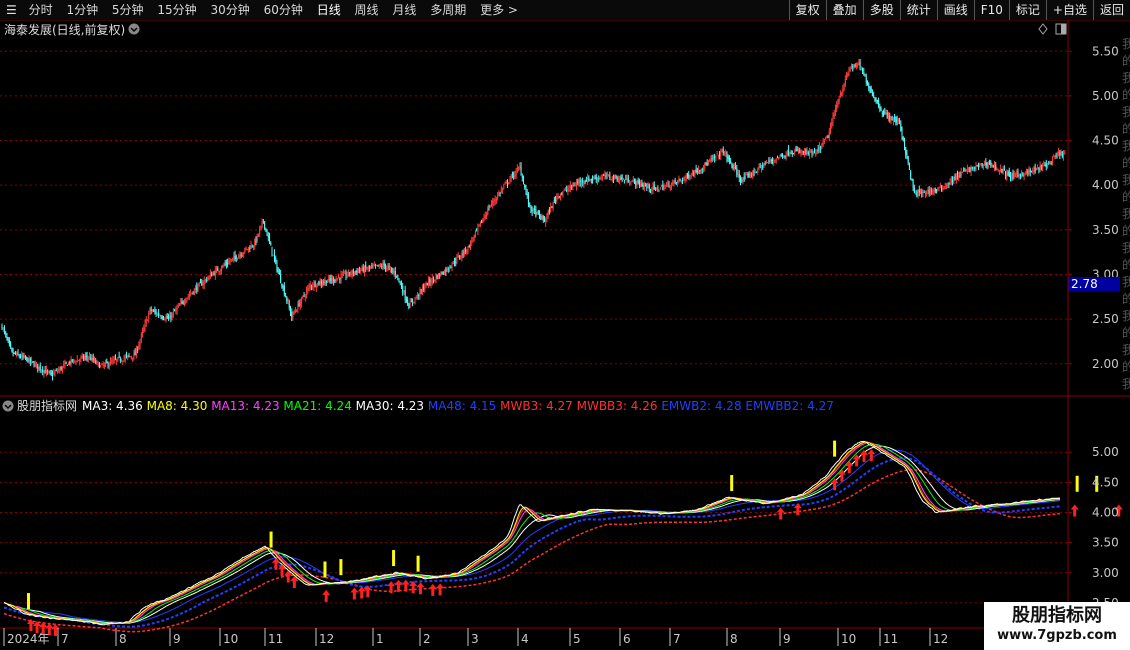 Image resolution: width=1130 pixels, height=650 pixels. What do you see at coordinates (1043, 29) in the screenshot?
I see `diamond-icon` at bounding box center [1043, 29].